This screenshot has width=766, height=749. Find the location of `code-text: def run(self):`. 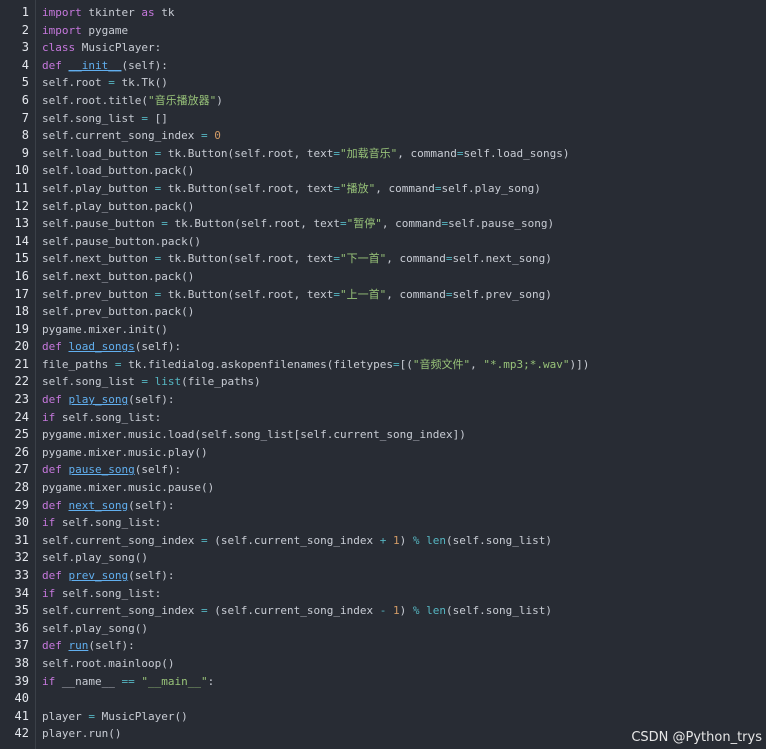

code-text: def run(self): is located at coordinates (88, 646).